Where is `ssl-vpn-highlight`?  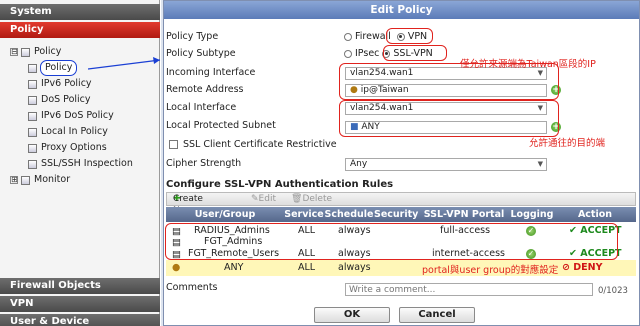 ssl-vpn-highlight is located at coordinates (415, 53).